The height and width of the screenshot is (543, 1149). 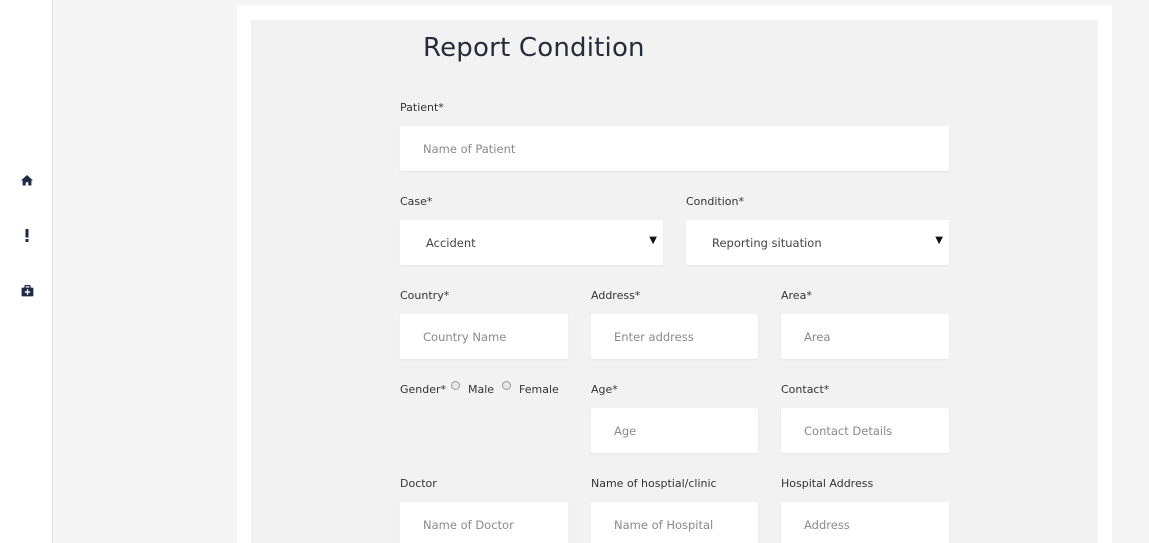 I want to click on contact-input, so click(x=865, y=430).